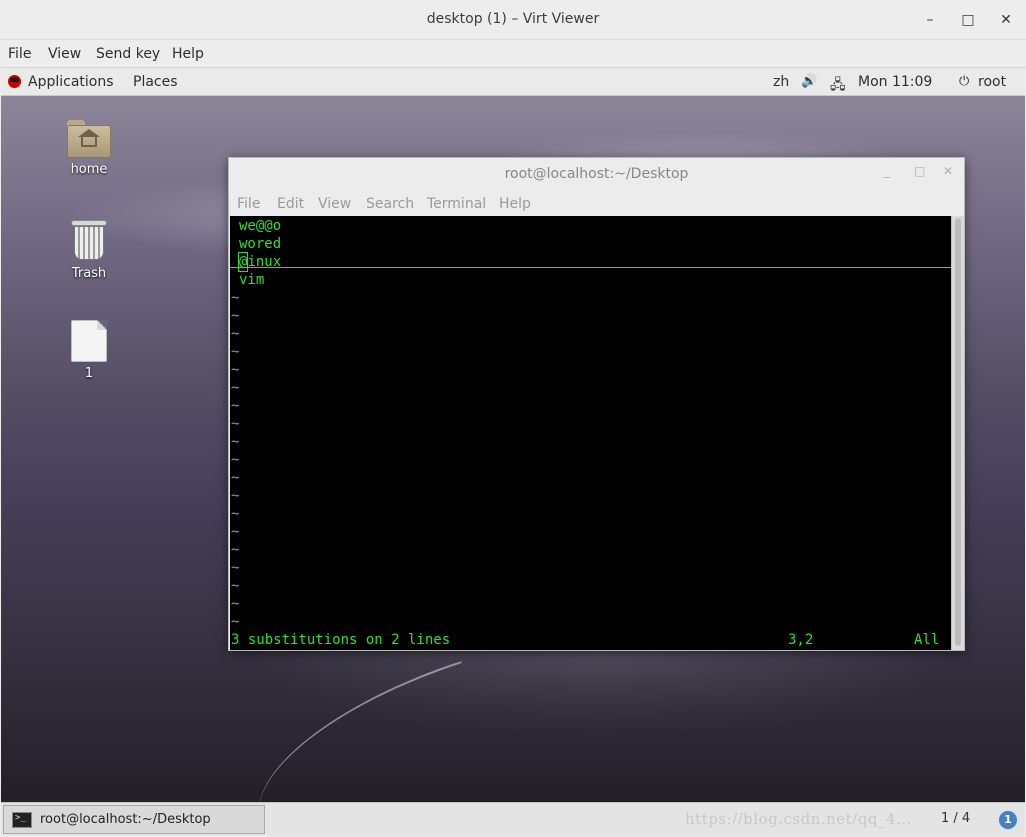 This screenshot has width=1026, height=837. I want to click on desktop-icon-label: Trash, so click(89, 273).